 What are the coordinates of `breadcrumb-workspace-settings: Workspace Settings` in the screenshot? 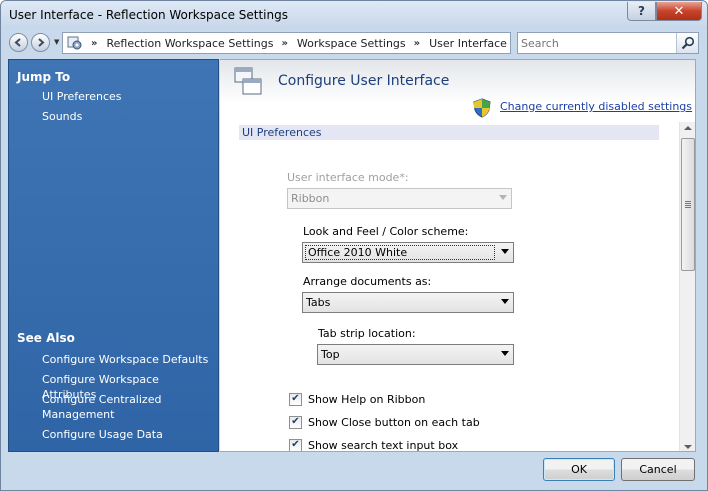 It's located at (351, 43).